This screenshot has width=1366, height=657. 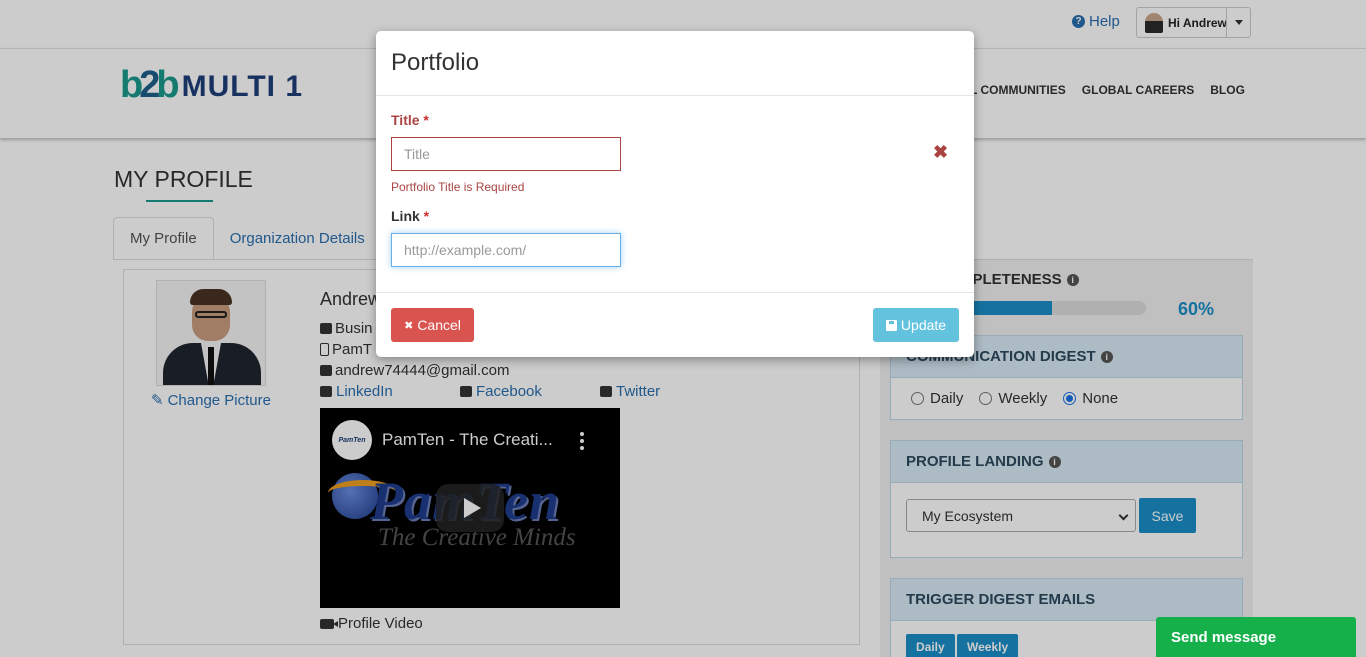 What do you see at coordinates (940, 152) in the screenshot?
I see `remove-item-icon: ✖` at bounding box center [940, 152].